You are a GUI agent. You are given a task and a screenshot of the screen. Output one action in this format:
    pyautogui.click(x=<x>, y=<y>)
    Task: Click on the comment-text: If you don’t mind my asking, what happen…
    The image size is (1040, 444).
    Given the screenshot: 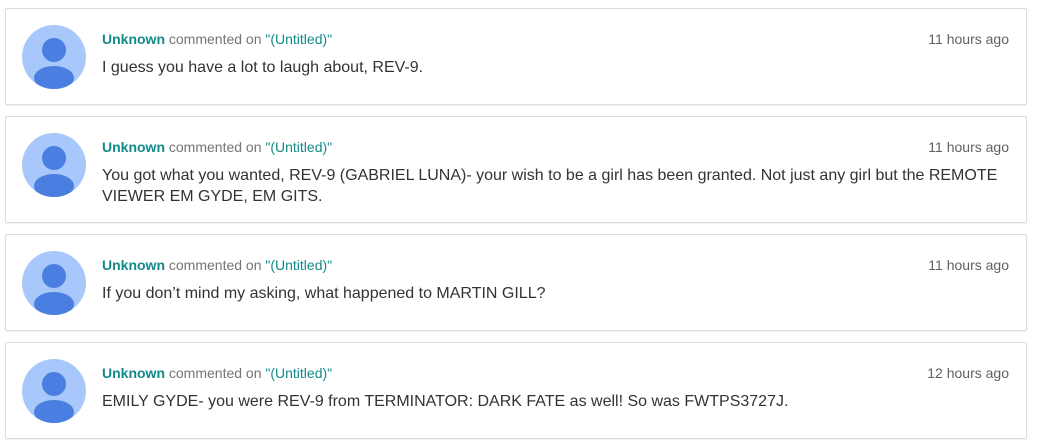 What is the action you would take?
    pyautogui.click(x=324, y=293)
    